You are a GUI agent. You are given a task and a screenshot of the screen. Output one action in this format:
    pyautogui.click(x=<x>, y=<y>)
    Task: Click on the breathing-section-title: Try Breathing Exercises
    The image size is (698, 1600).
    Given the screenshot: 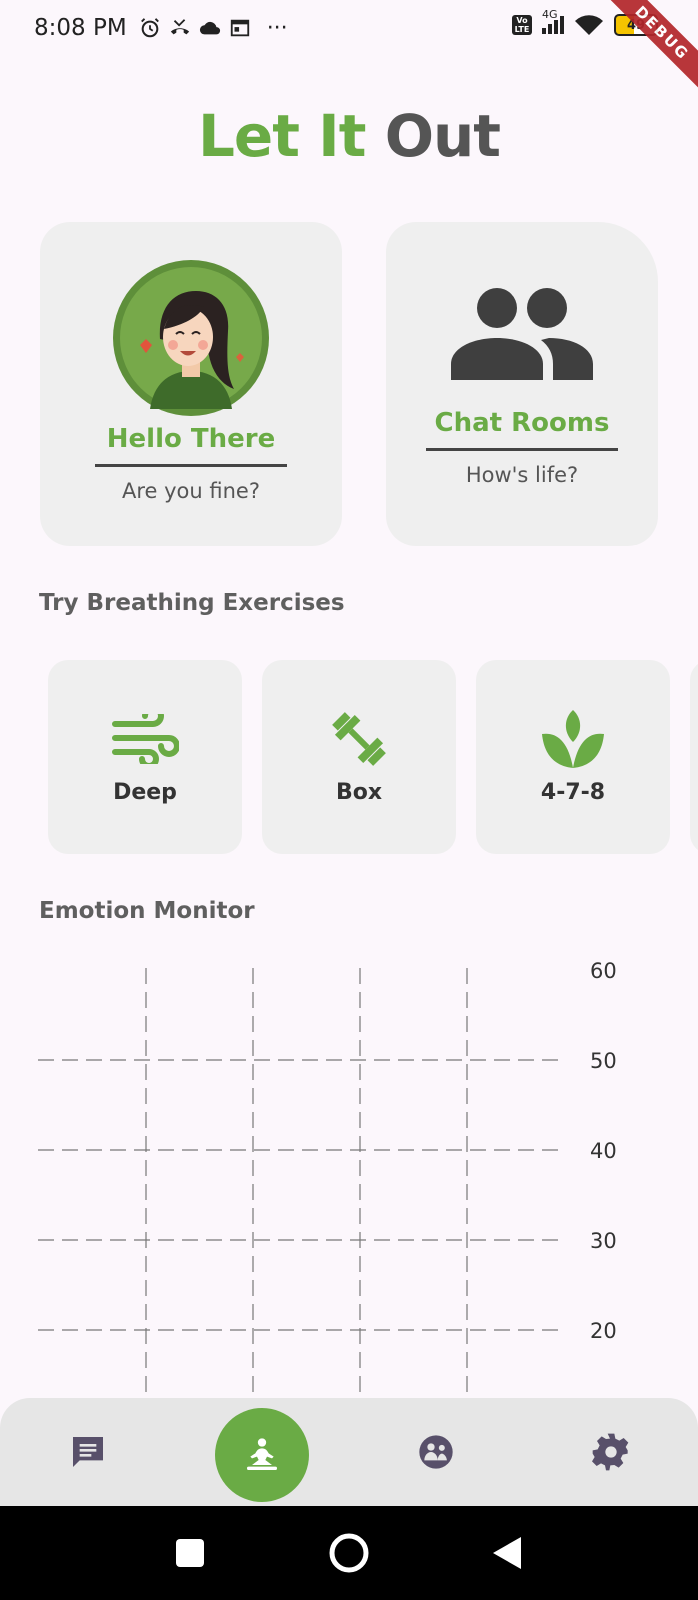 What is the action you would take?
    pyautogui.click(x=192, y=603)
    